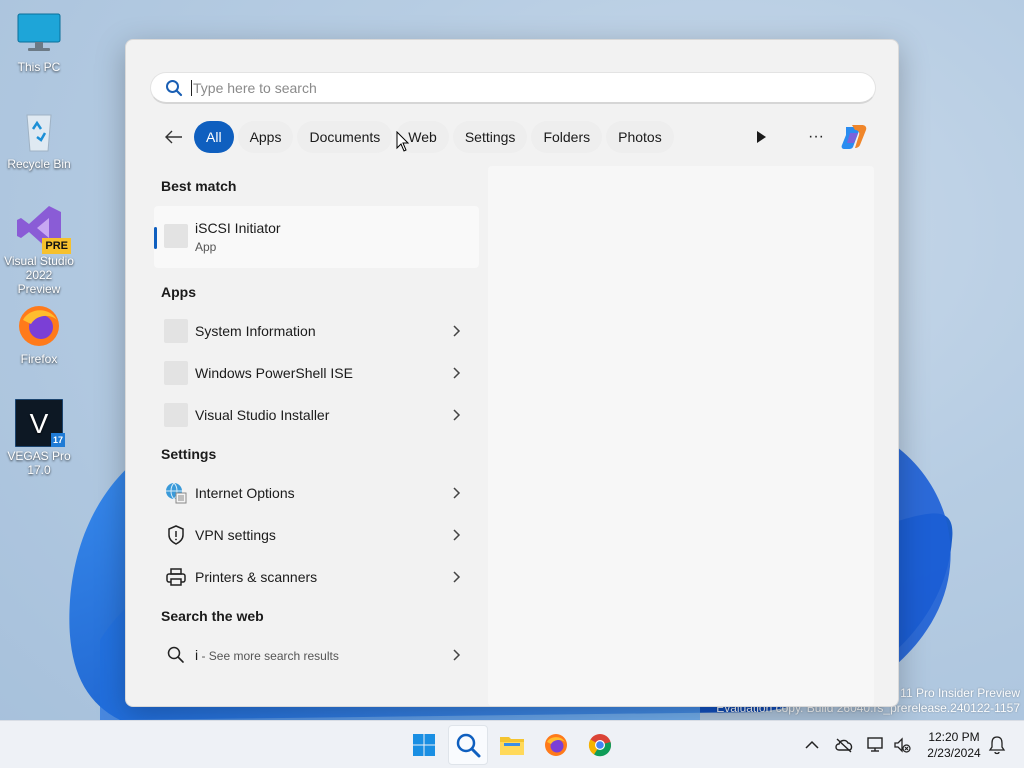 This screenshot has width=1024, height=768. I want to click on cloud-offline-icon, so click(844, 745).